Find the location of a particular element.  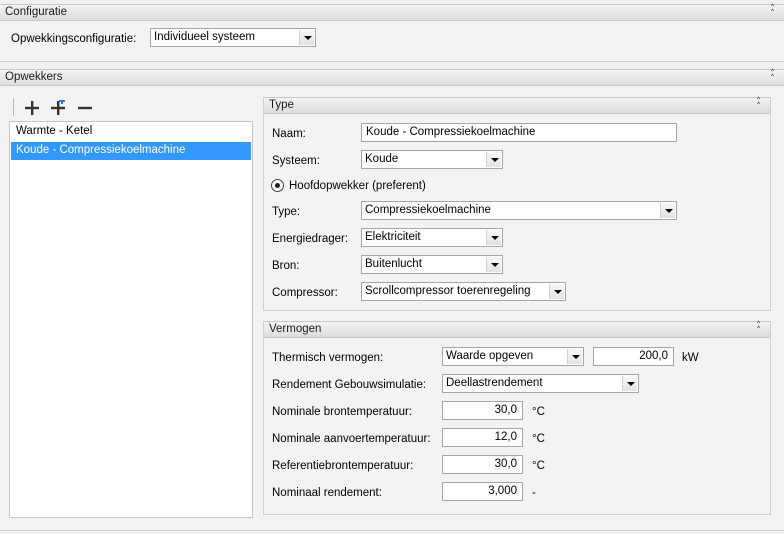

systeem-select: Koude is located at coordinates (432, 159).